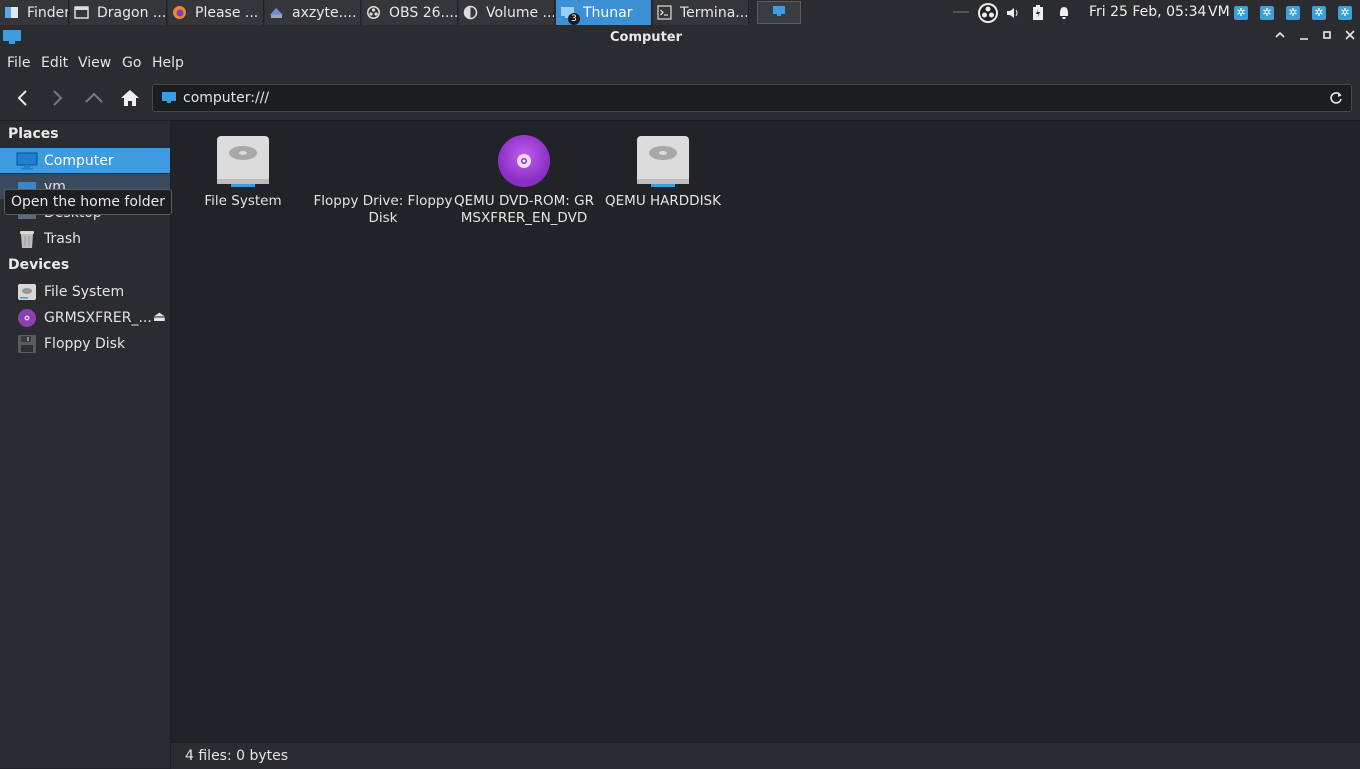 This screenshot has width=1360, height=769. What do you see at coordinates (39, 265) in the screenshot?
I see `devices-heading: Devices` at bounding box center [39, 265].